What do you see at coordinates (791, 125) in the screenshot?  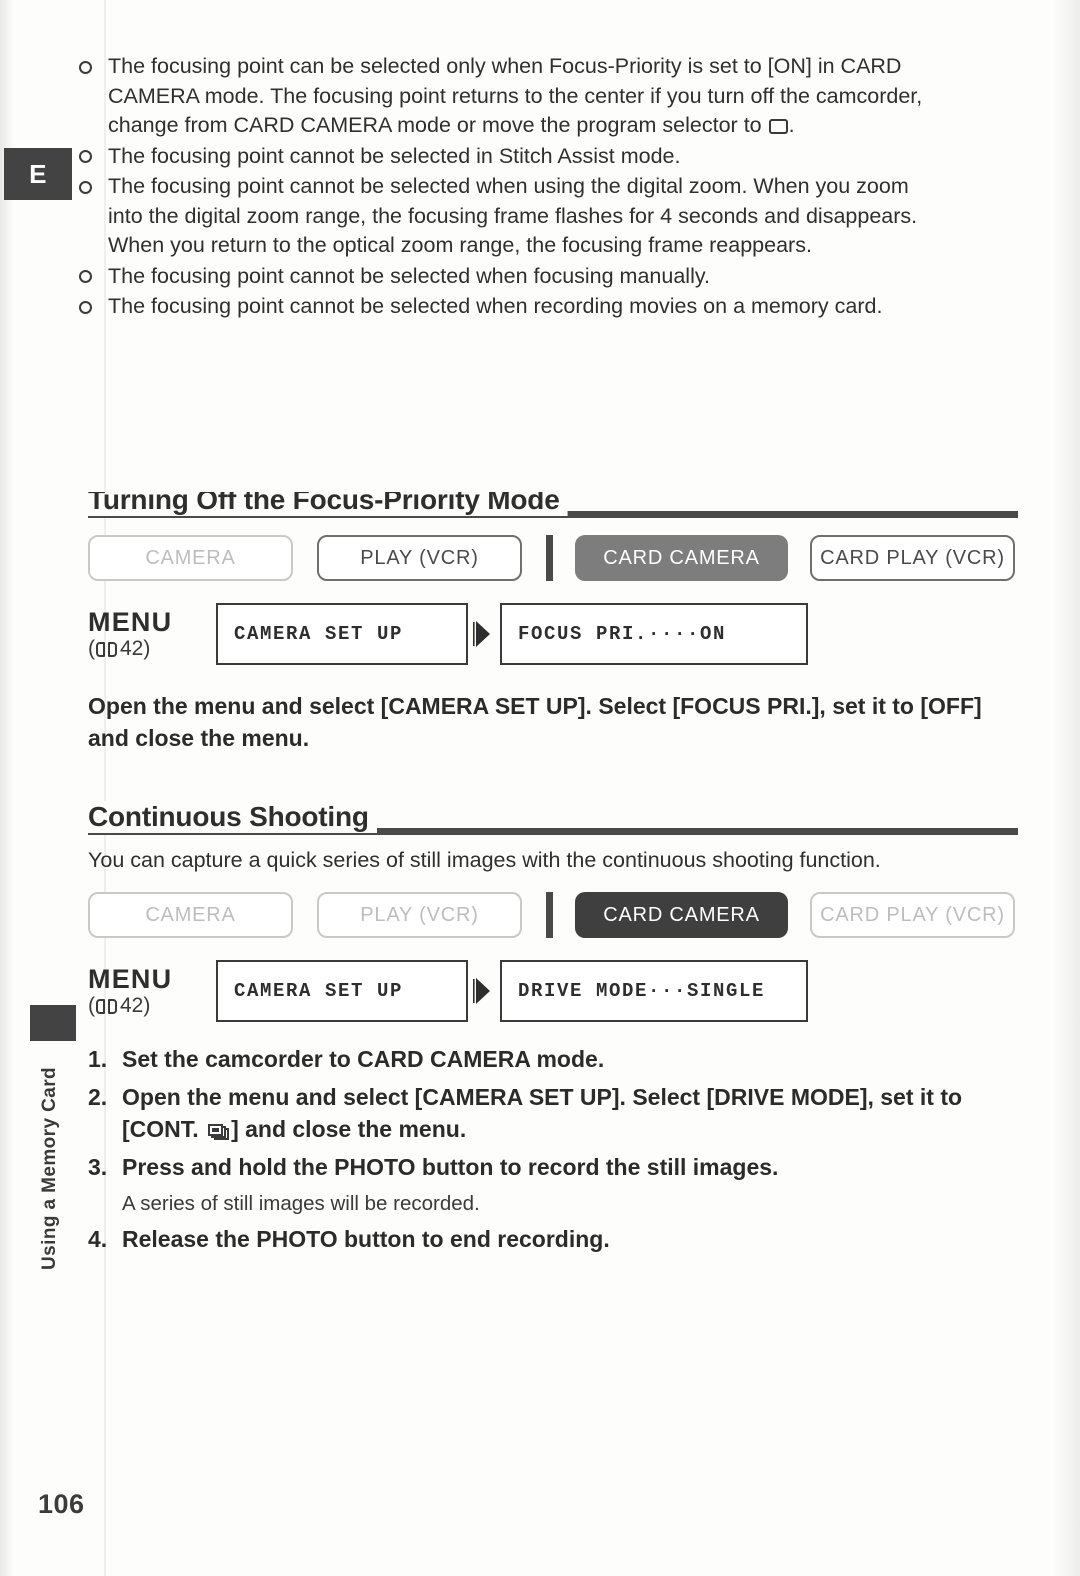 I see `note-text-tail: .` at bounding box center [791, 125].